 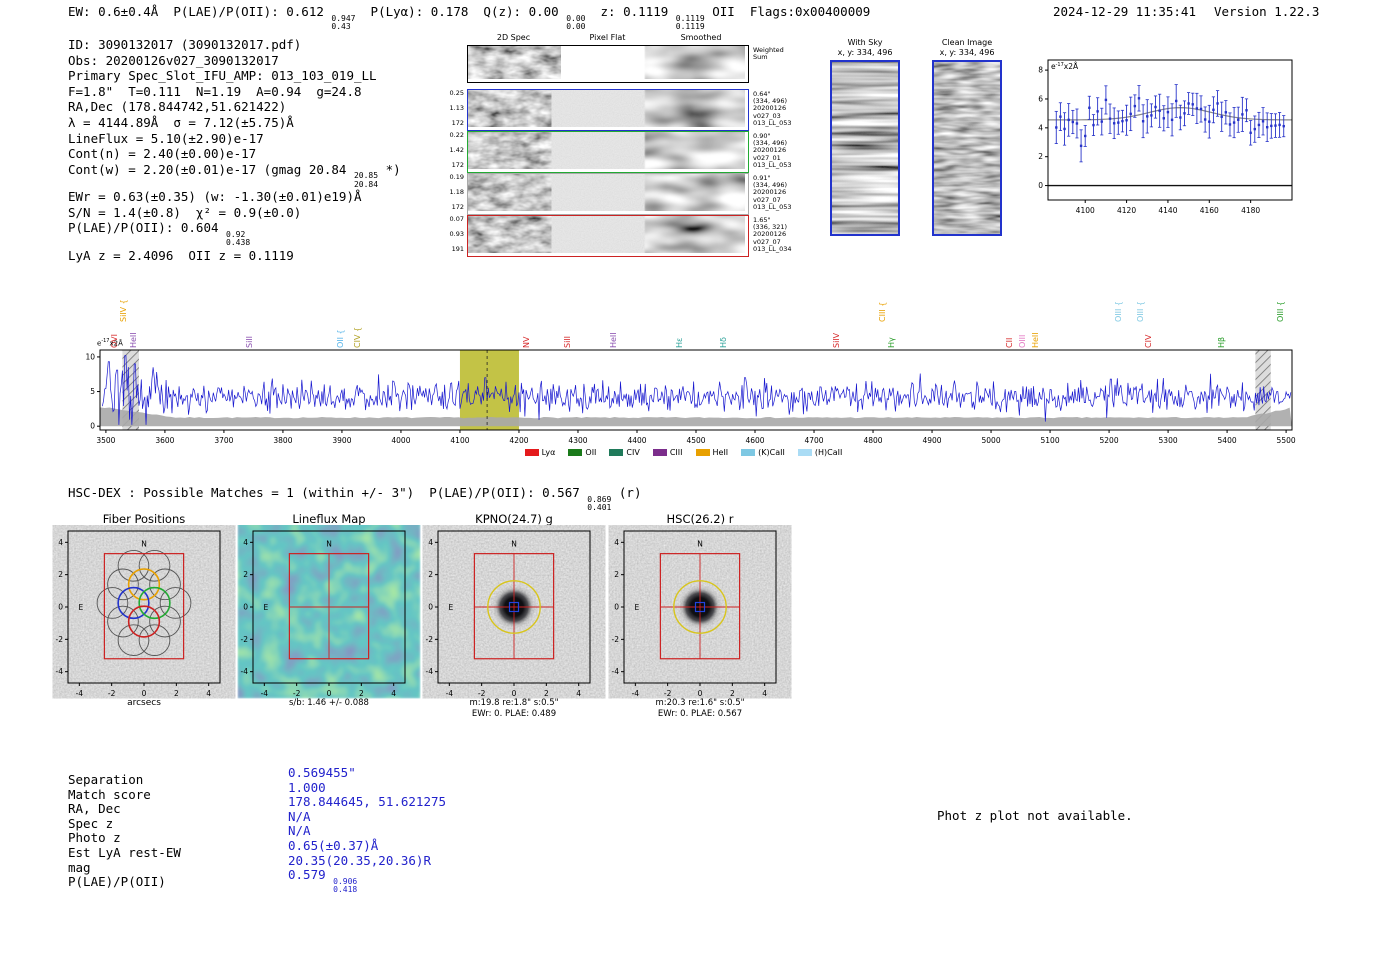 What do you see at coordinates (683, 452) in the screenshot?
I see `spectrum-legend: Lyα OII CIV CIII HeII (K)CaII (H)CaII` at bounding box center [683, 452].